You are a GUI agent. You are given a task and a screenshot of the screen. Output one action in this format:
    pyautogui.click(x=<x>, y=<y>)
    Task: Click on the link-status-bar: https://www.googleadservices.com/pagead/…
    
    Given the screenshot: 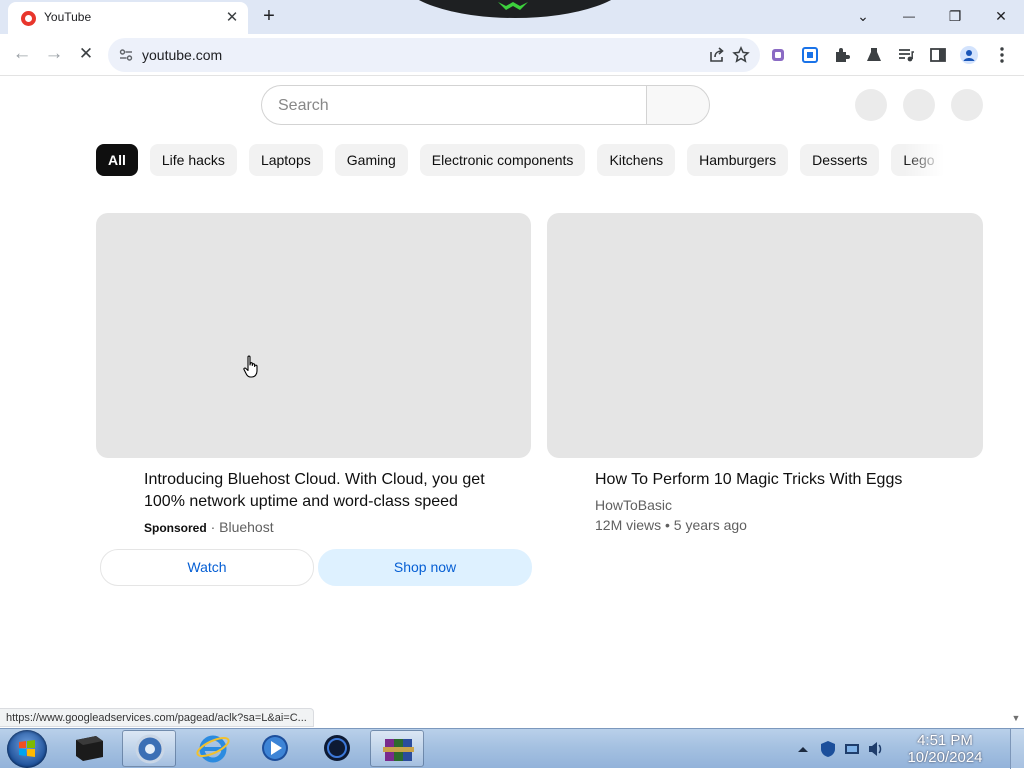 What is the action you would take?
    pyautogui.click(x=157, y=717)
    